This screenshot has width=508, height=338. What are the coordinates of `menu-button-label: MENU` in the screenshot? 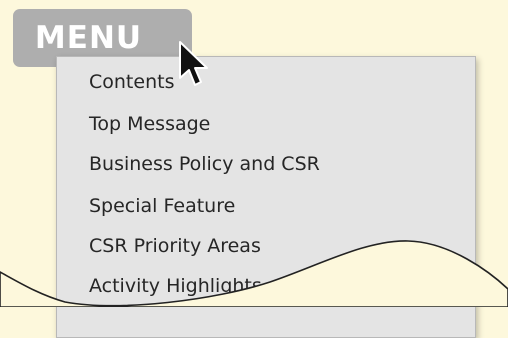 It's located at (88, 38).